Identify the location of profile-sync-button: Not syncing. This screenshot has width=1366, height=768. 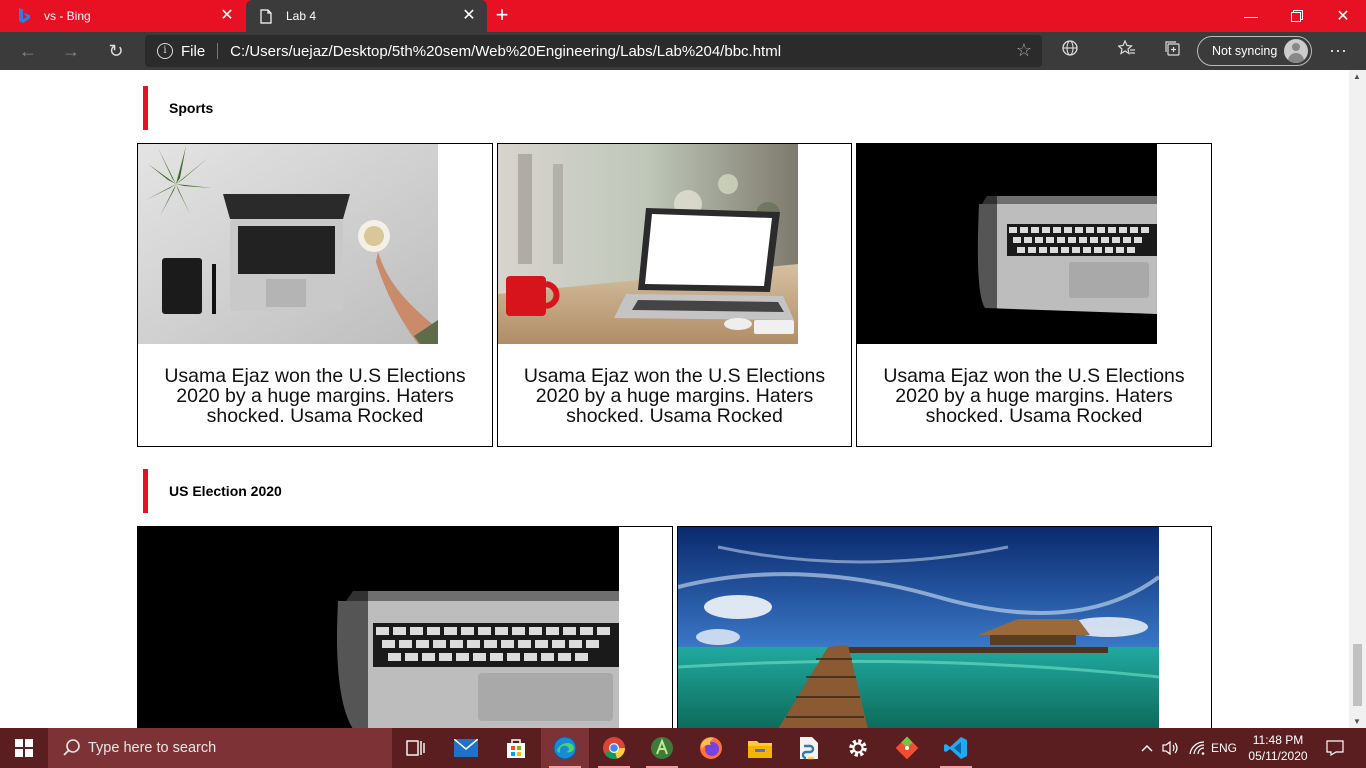
(1254, 51).